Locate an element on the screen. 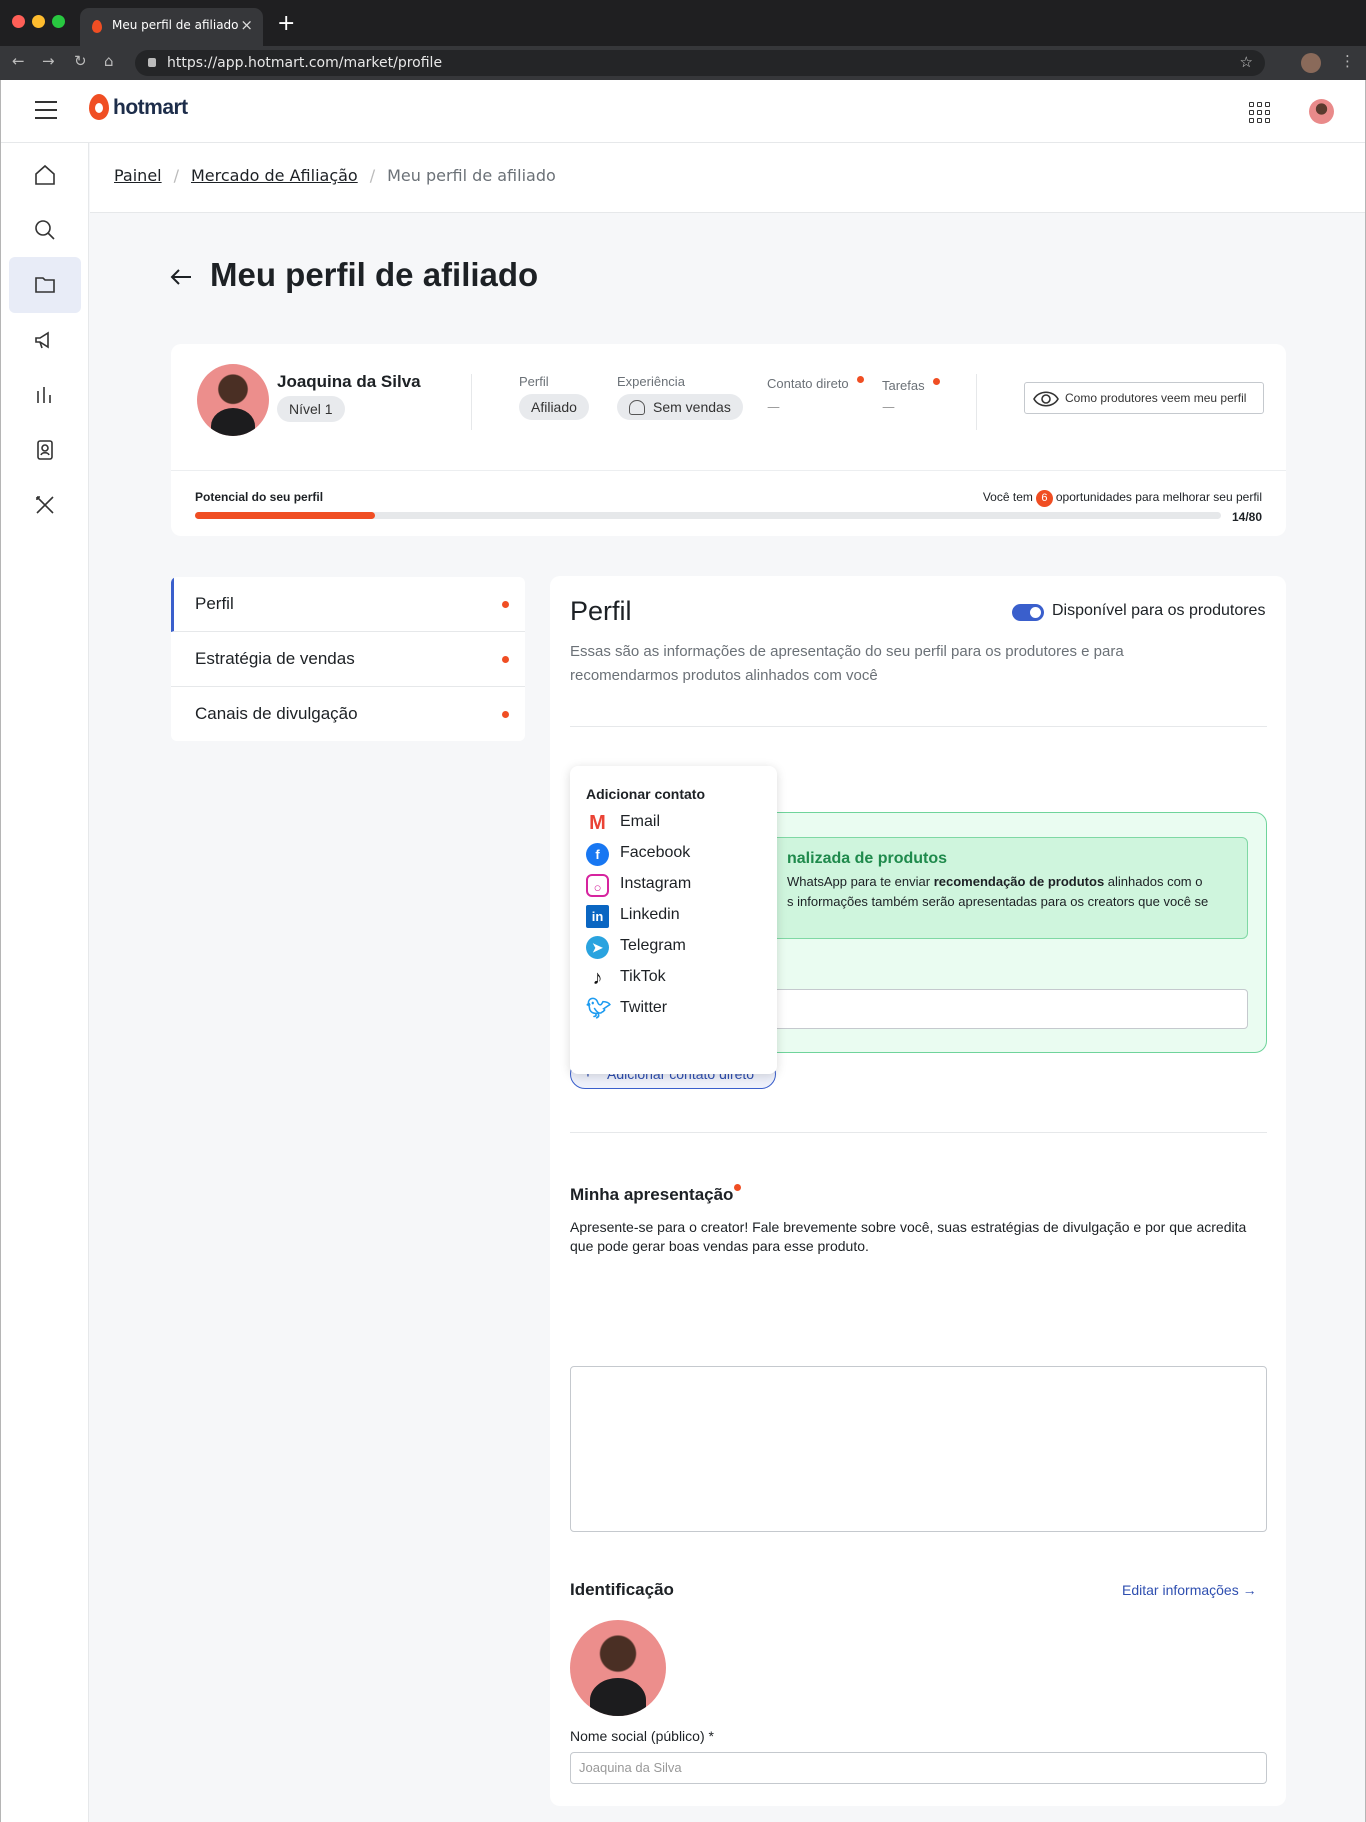  menu-item-twitter: 🐦︎ Twitter is located at coordinates (676, 1009).